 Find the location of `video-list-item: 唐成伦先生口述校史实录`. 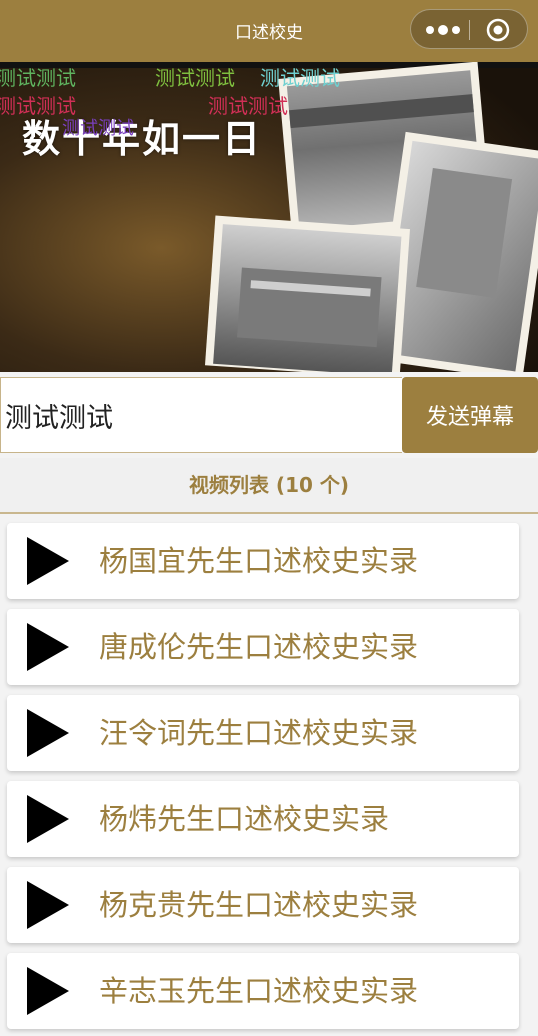

video-list-item: 唐成伦先生口述校史实录 is located at coordinates (263, 647).